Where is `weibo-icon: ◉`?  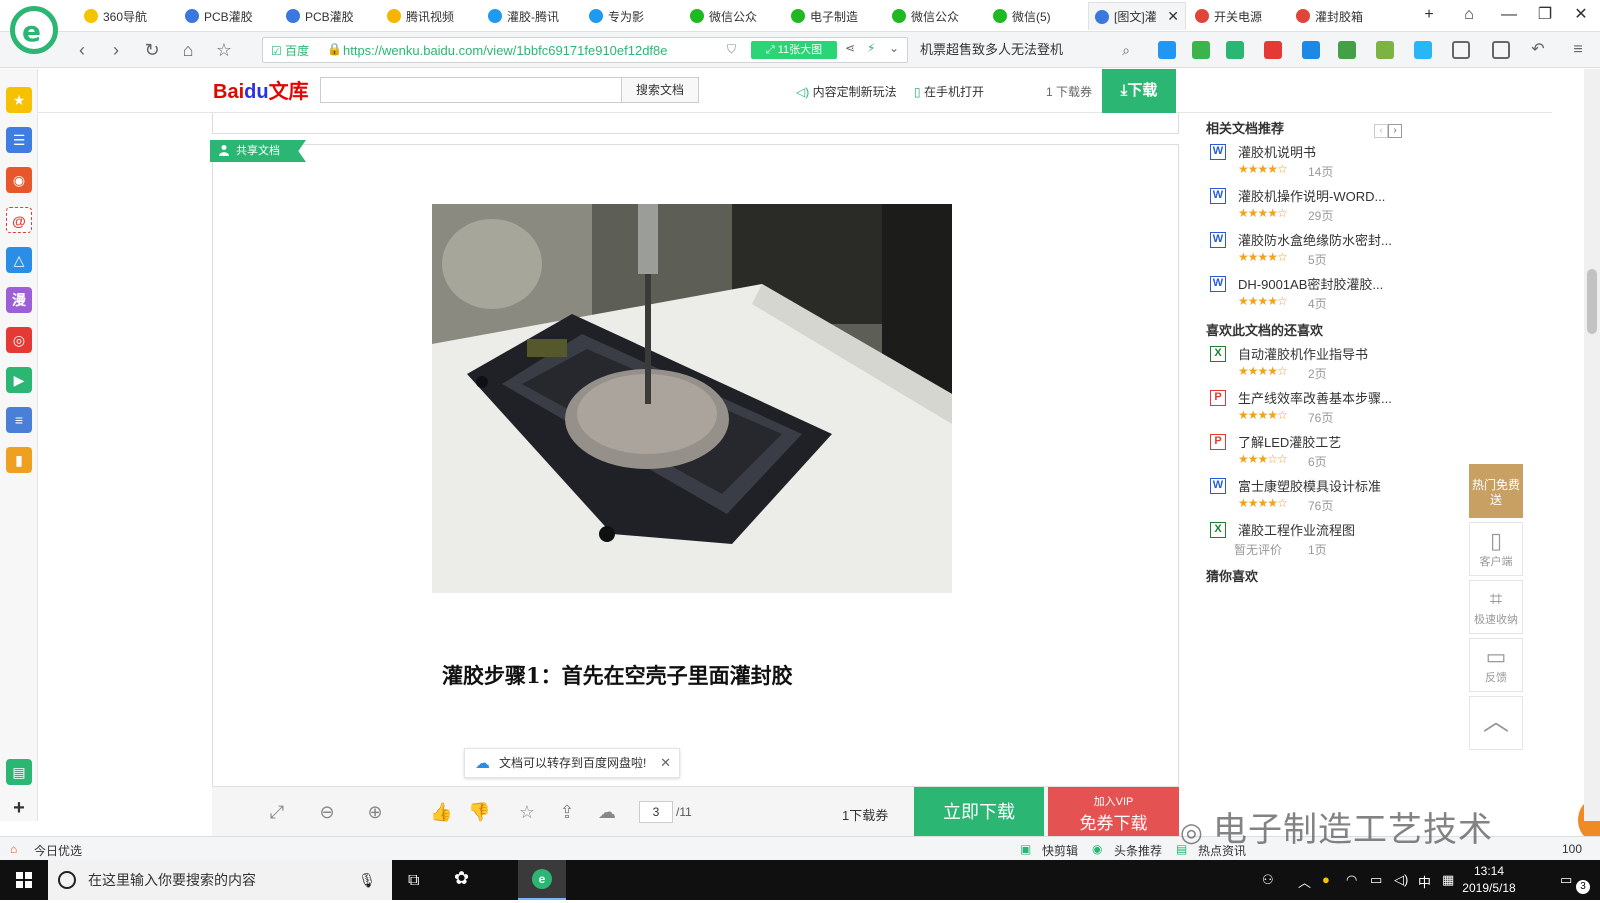
weibo-icon: ◉ is located at coordinates (19, 180).